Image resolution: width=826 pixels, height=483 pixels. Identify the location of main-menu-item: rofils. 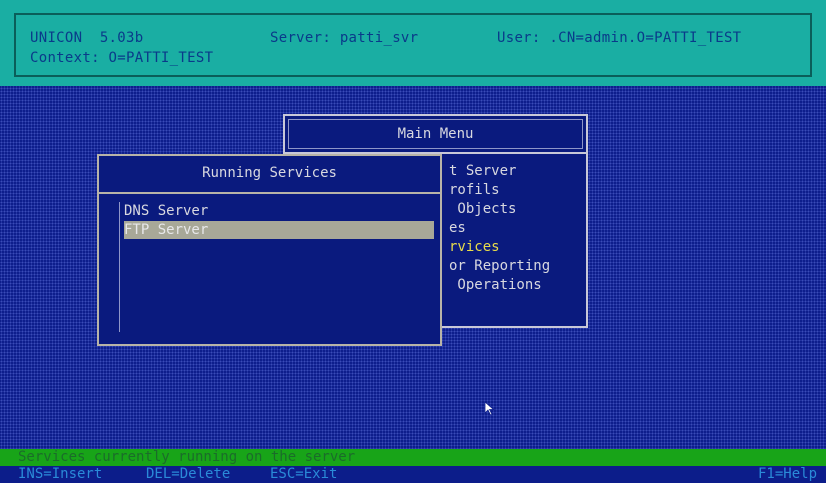
(474, 190).